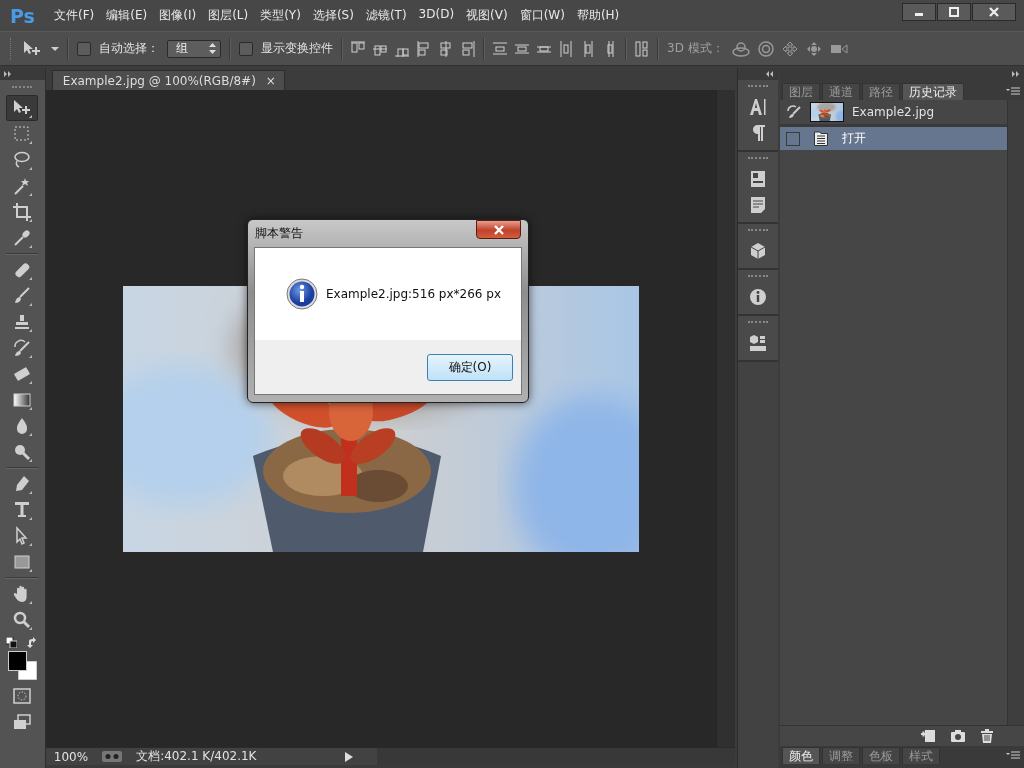 Image resolution: width=1024 pixels, height=768 pixels. Describe the element at coordinates (280, 15) in the screenshot. I see `menu-item: 类型(Y)` at that location.